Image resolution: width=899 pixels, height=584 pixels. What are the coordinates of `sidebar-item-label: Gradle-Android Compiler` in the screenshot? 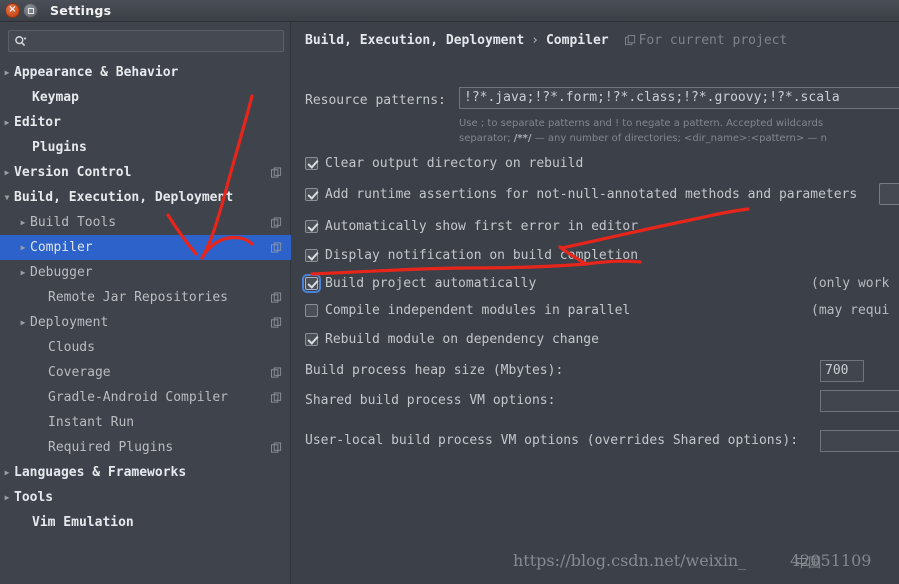 It's located at (138, 397).